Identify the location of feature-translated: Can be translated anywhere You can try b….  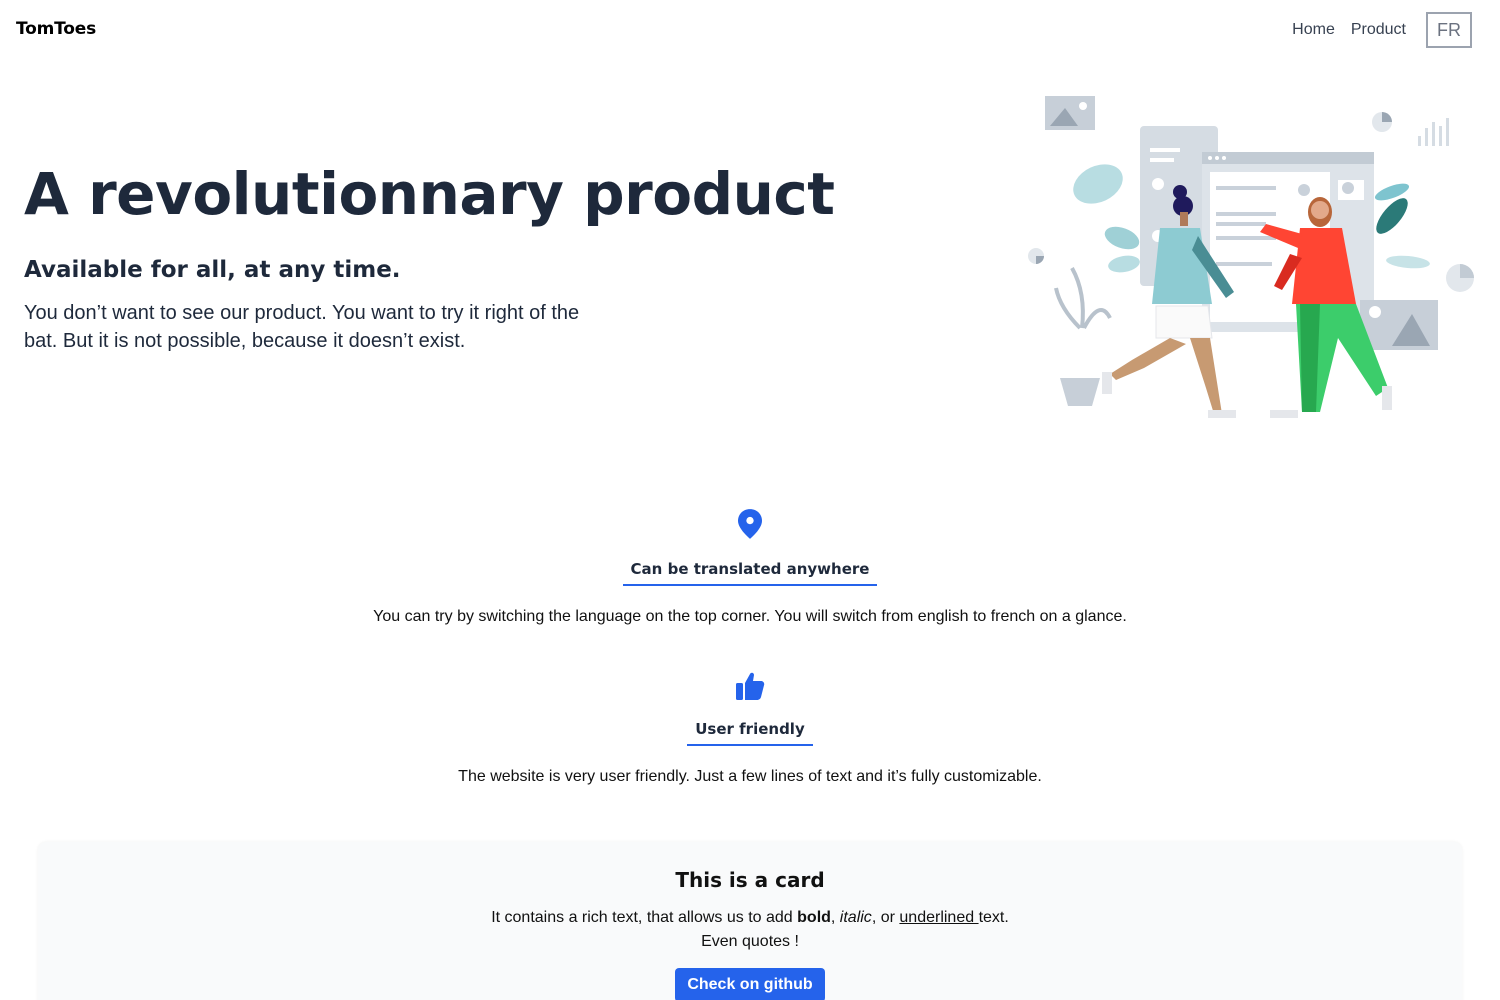
(750, 567).